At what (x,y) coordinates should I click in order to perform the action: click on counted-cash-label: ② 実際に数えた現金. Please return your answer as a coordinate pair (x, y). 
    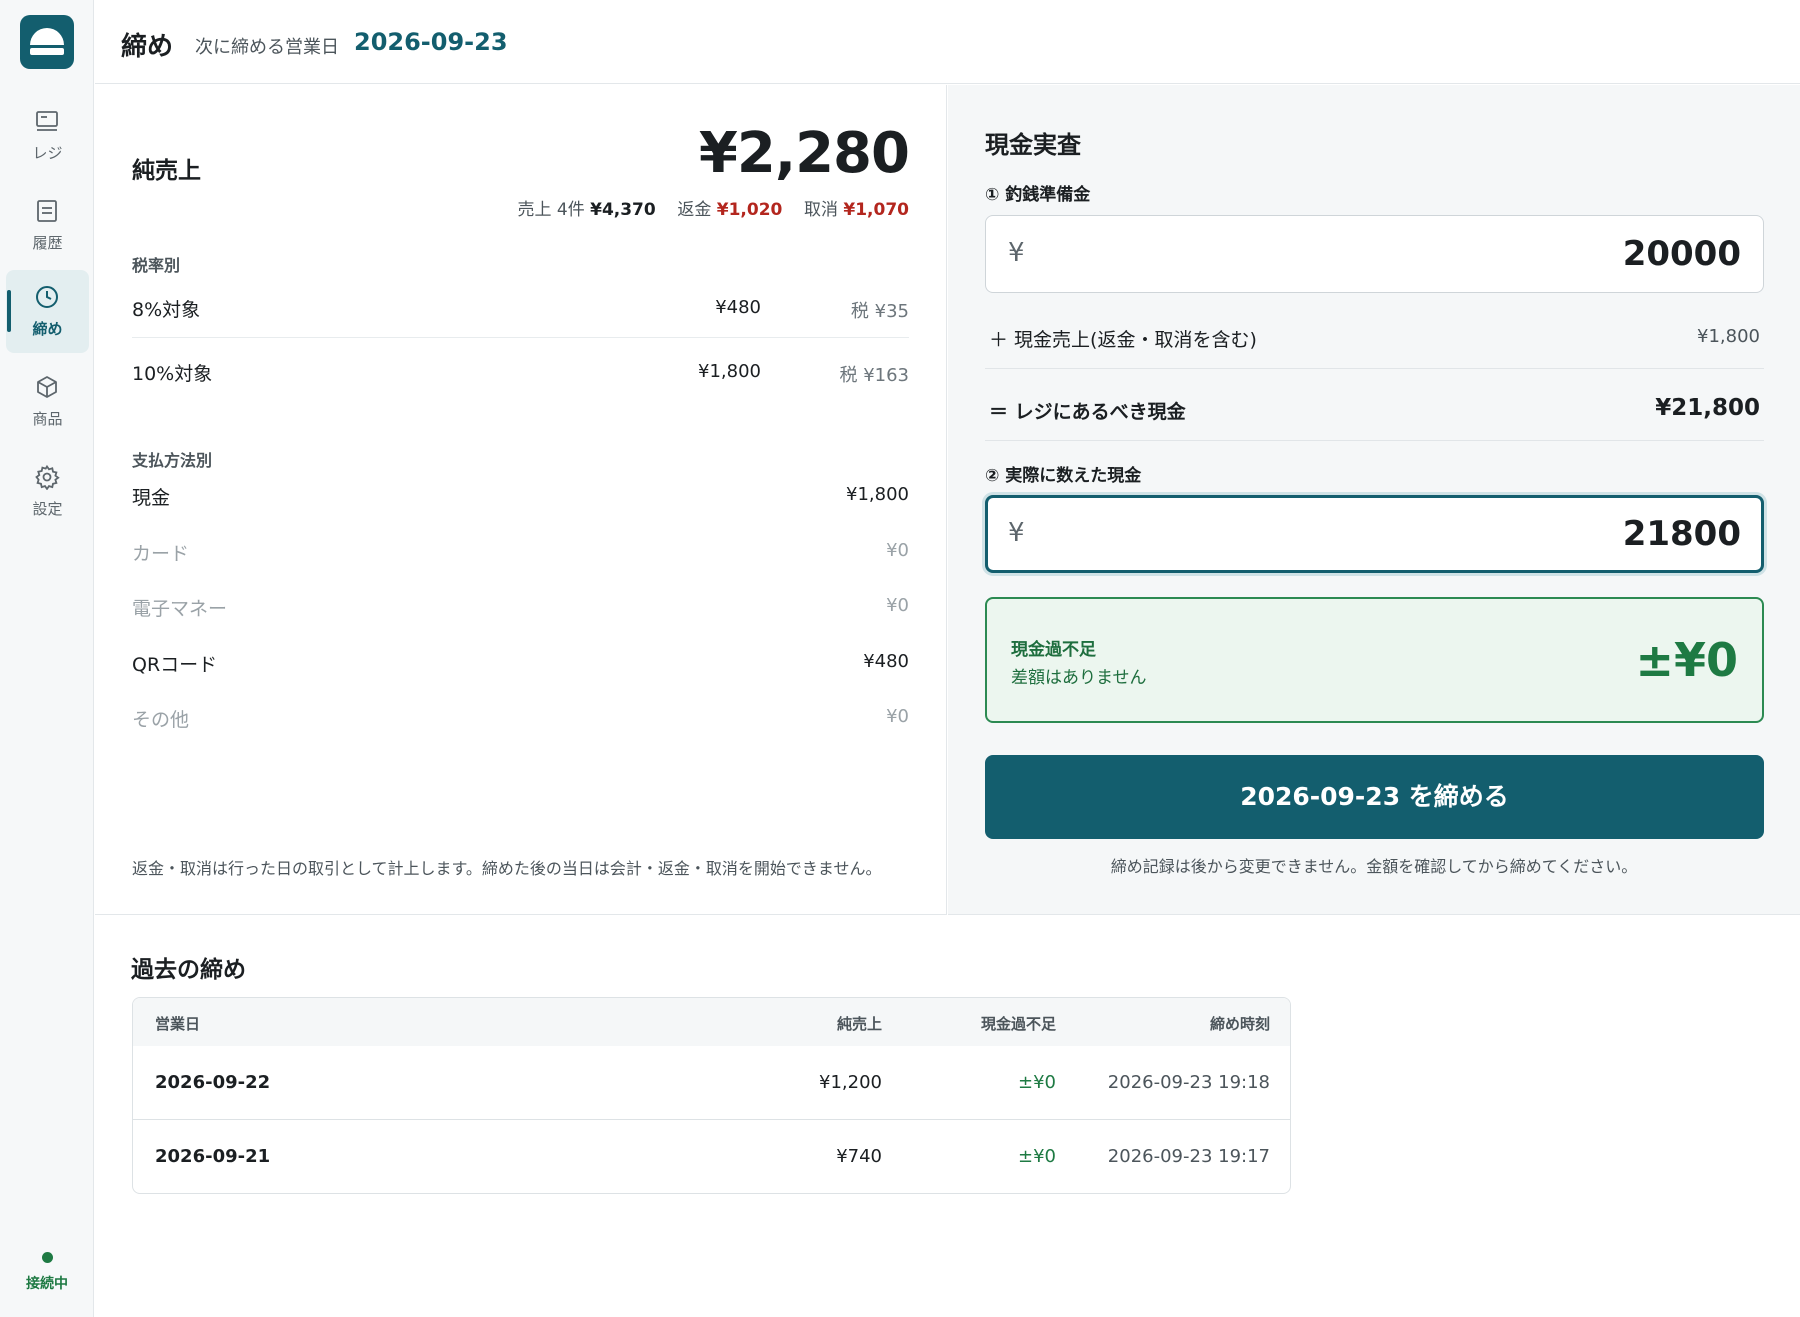
    Looking at the image, I should click on (1063, 476).